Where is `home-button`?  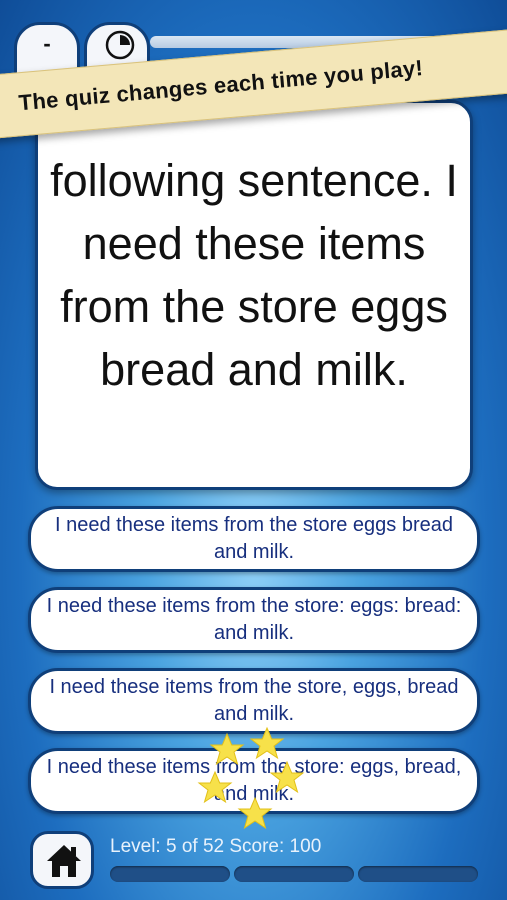
home-button is located at coordinates (62, 860).